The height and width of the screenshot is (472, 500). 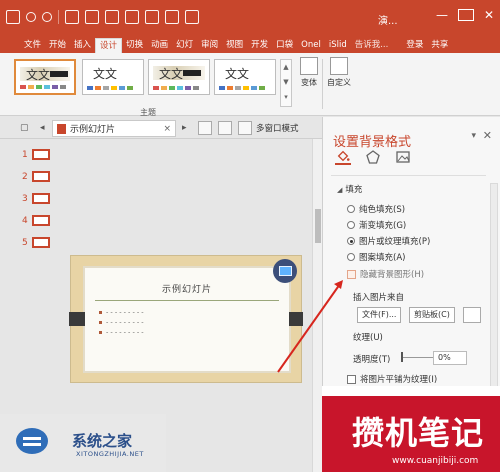 I want to click on gear-icon, so click(x=245, y=128).